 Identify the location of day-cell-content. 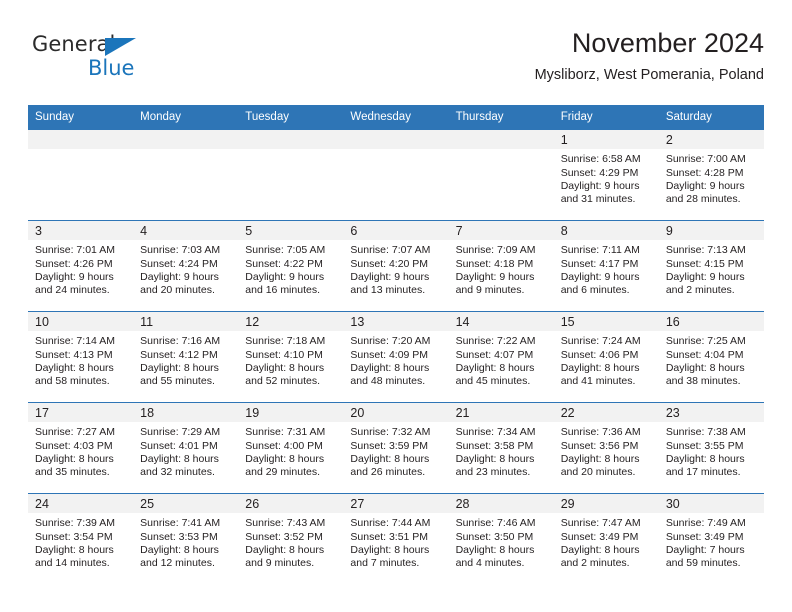
(501, 175).